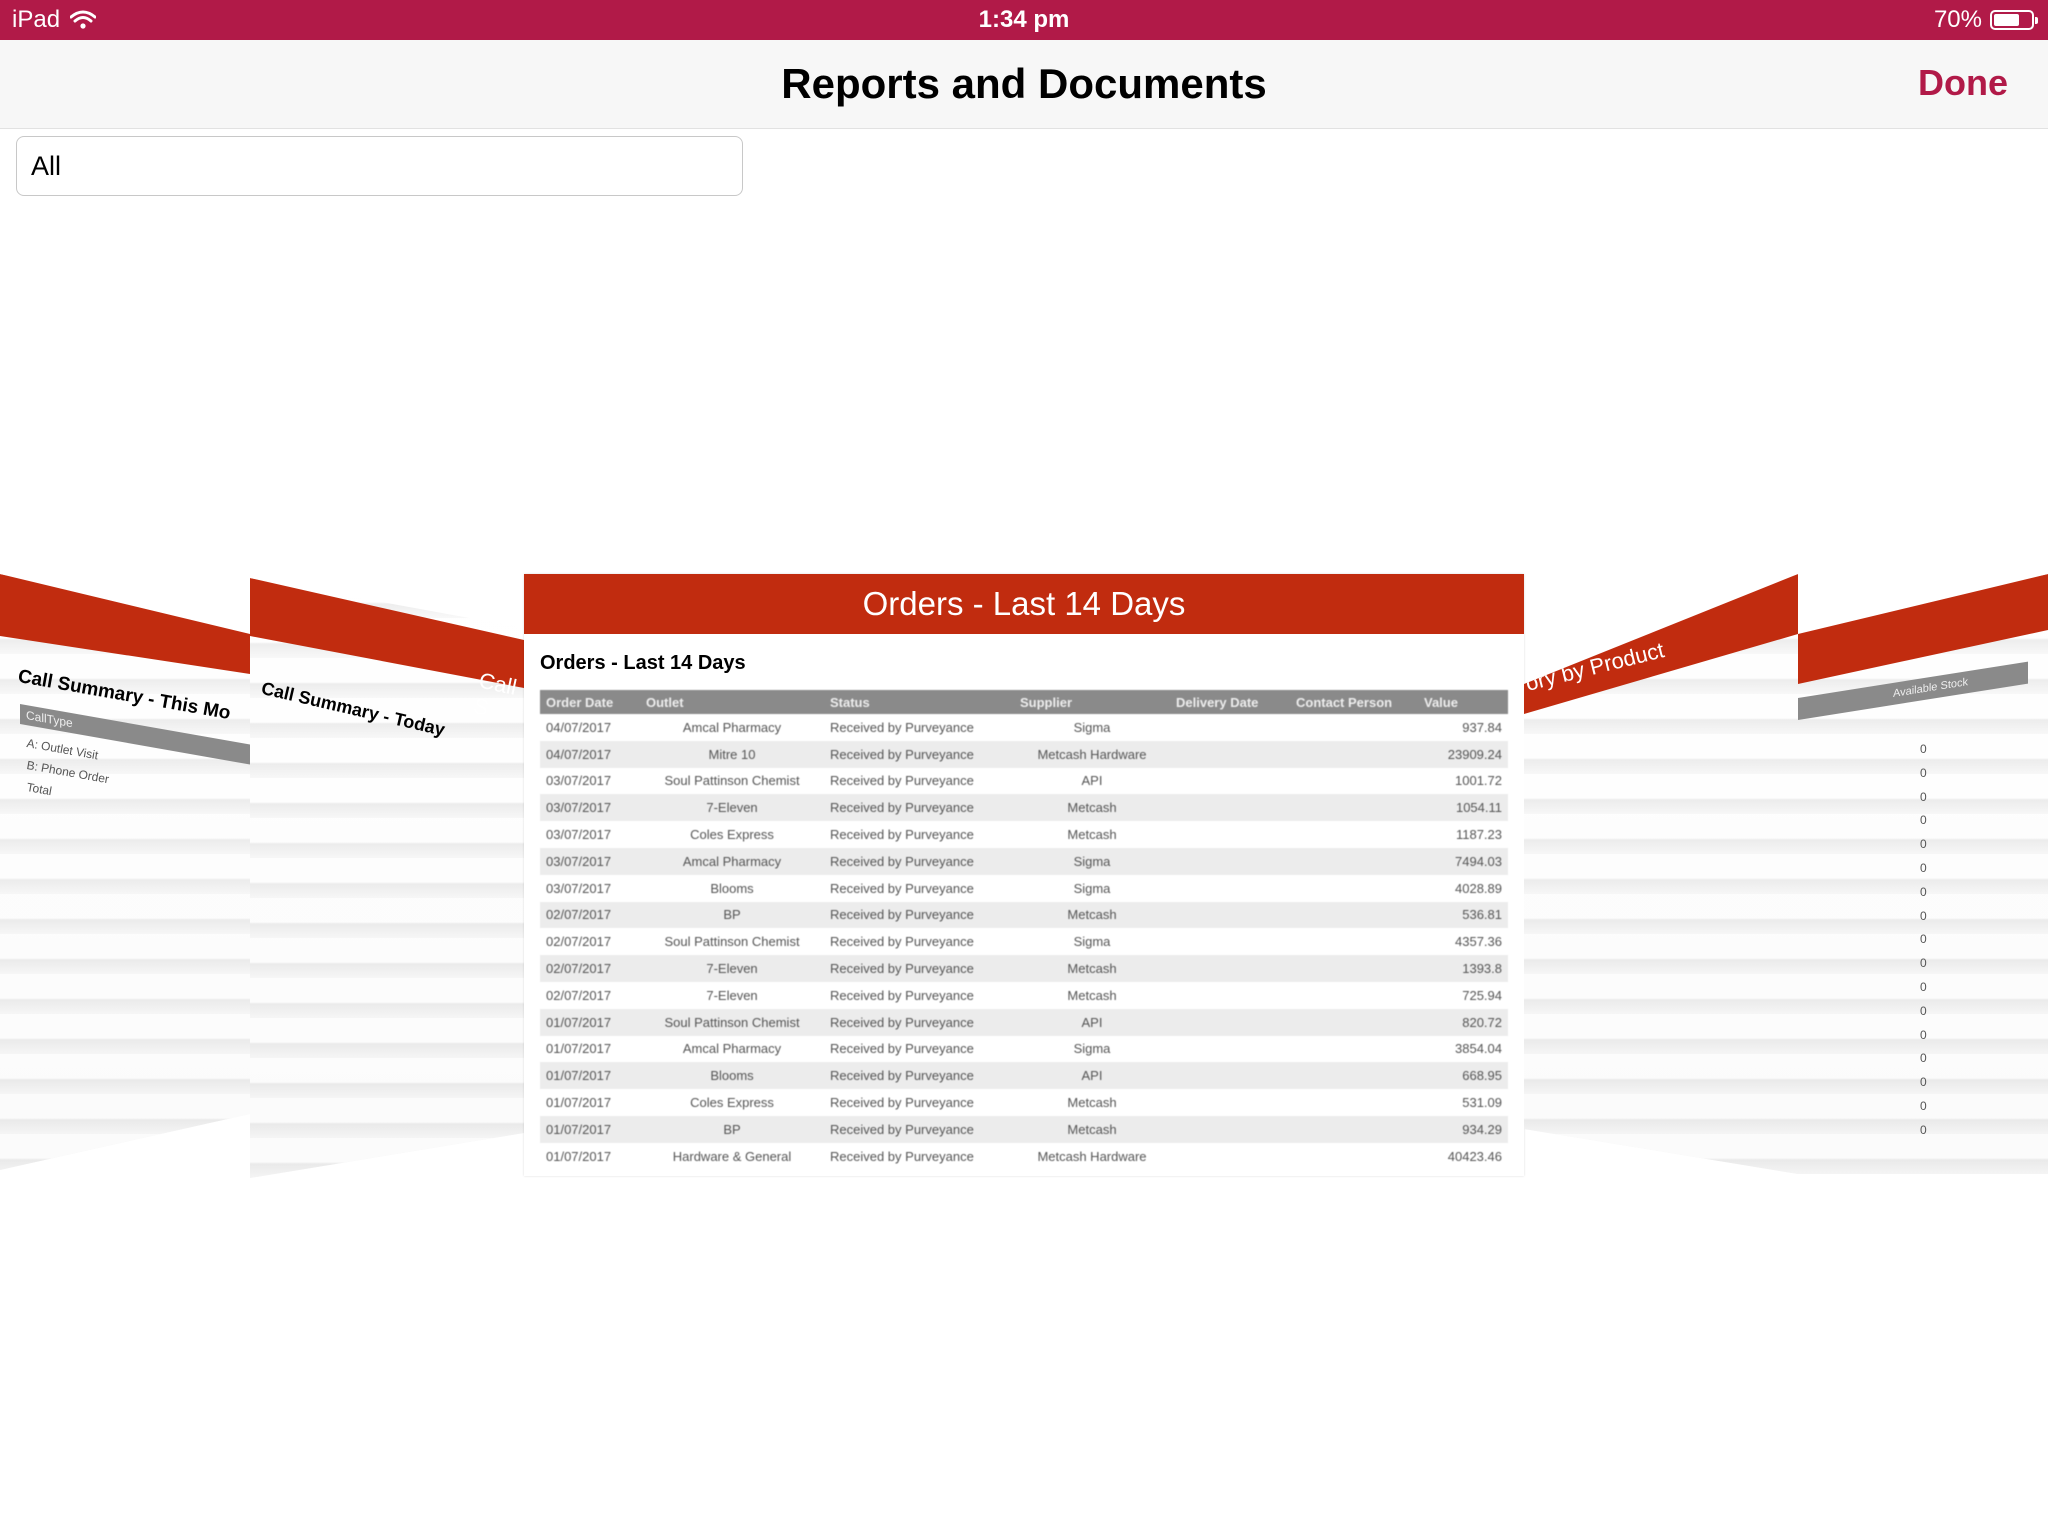  What do you see at coordinates (1478, 888) in the screenshot?
I see `table-cell: 4028.89` at bounding box center [1478, 888].